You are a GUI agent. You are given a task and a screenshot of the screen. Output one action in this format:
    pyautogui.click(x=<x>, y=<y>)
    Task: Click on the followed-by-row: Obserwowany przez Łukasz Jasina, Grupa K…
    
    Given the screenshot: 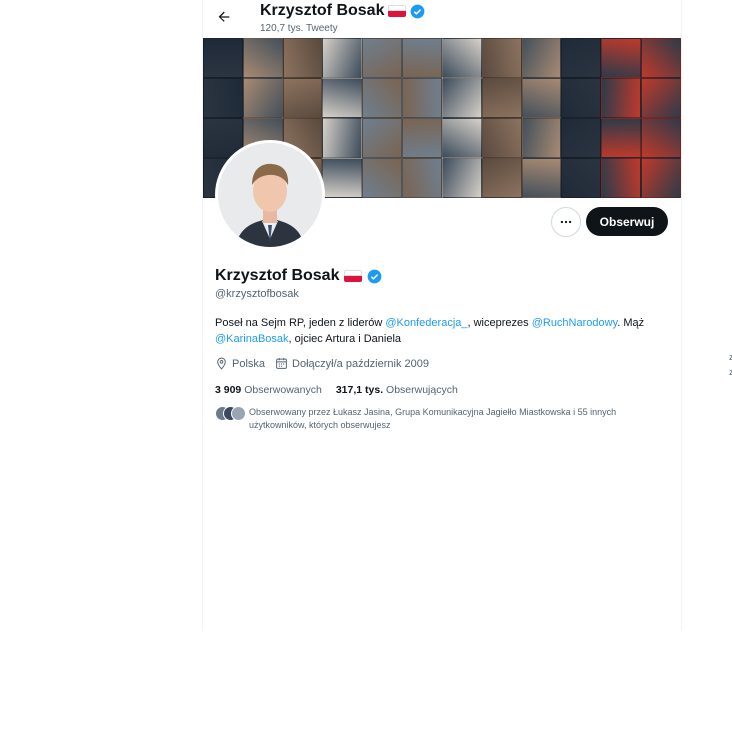 What is the action you would take?
    pyautogui.click(x=445, y=419)
    